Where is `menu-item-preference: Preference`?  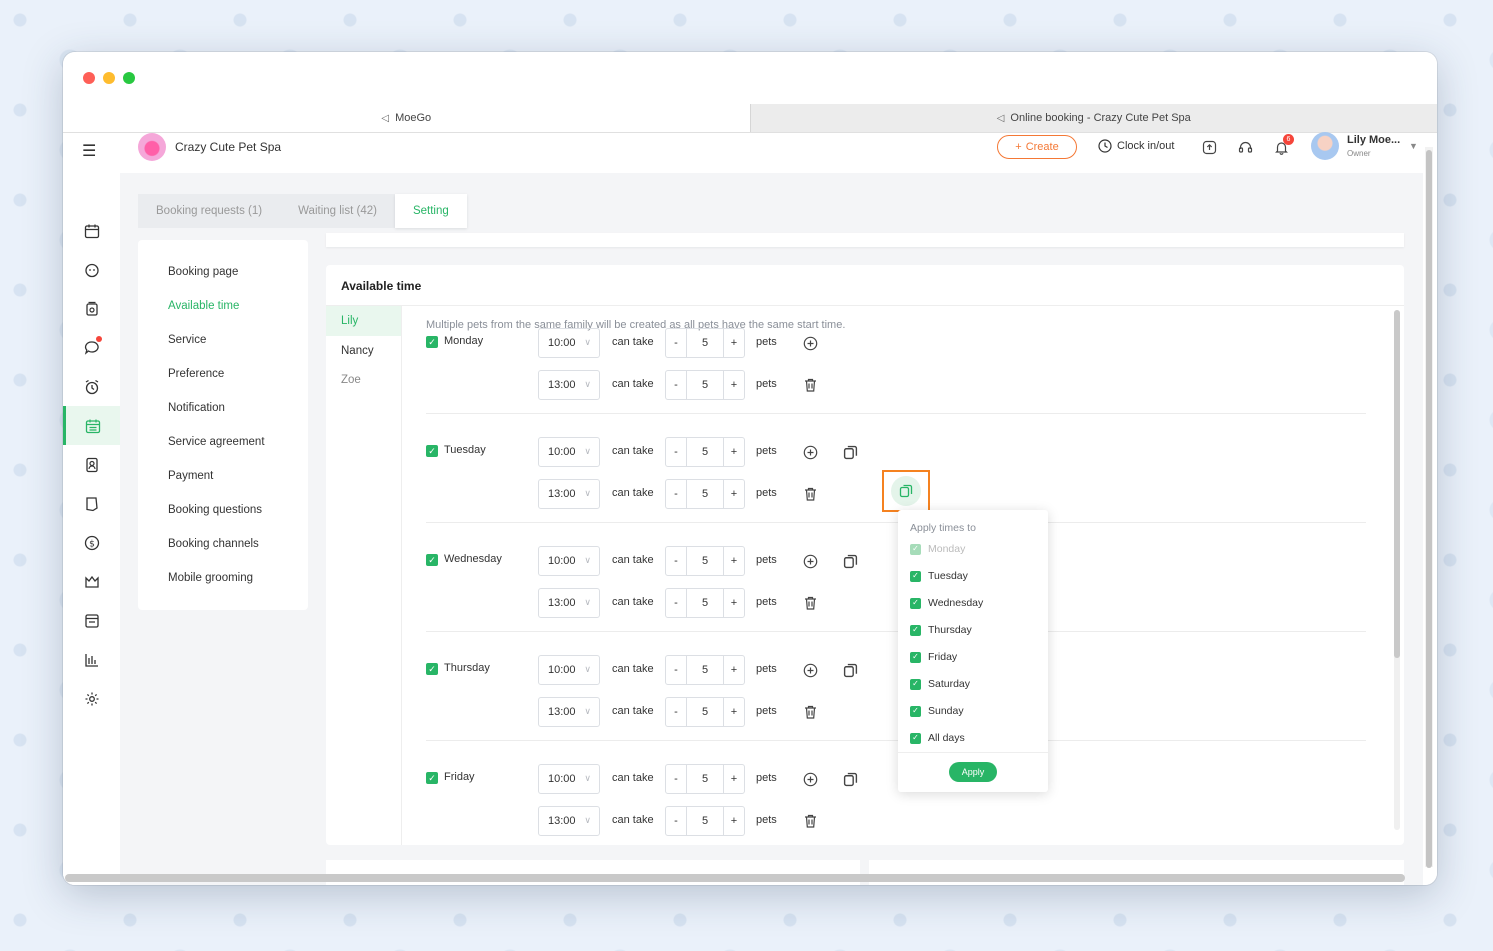 menu-item-preference: Preference is located at coordinates (196, 374).